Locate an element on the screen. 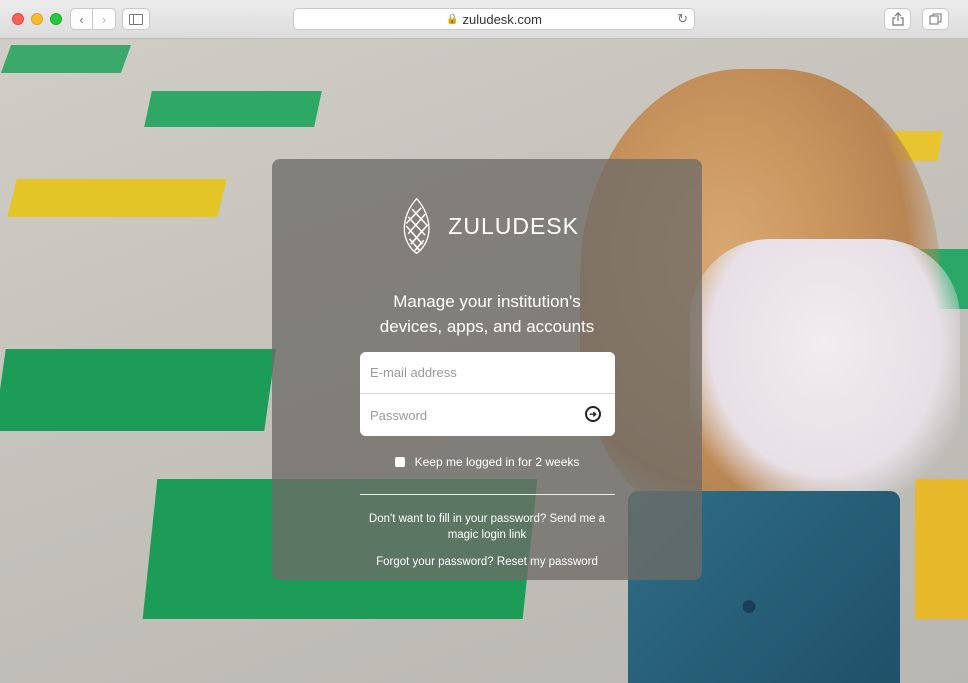 Image resolution: width=968 pixels, height=683 pixels. password-row: ➜ is located at coordinates (487, 415).